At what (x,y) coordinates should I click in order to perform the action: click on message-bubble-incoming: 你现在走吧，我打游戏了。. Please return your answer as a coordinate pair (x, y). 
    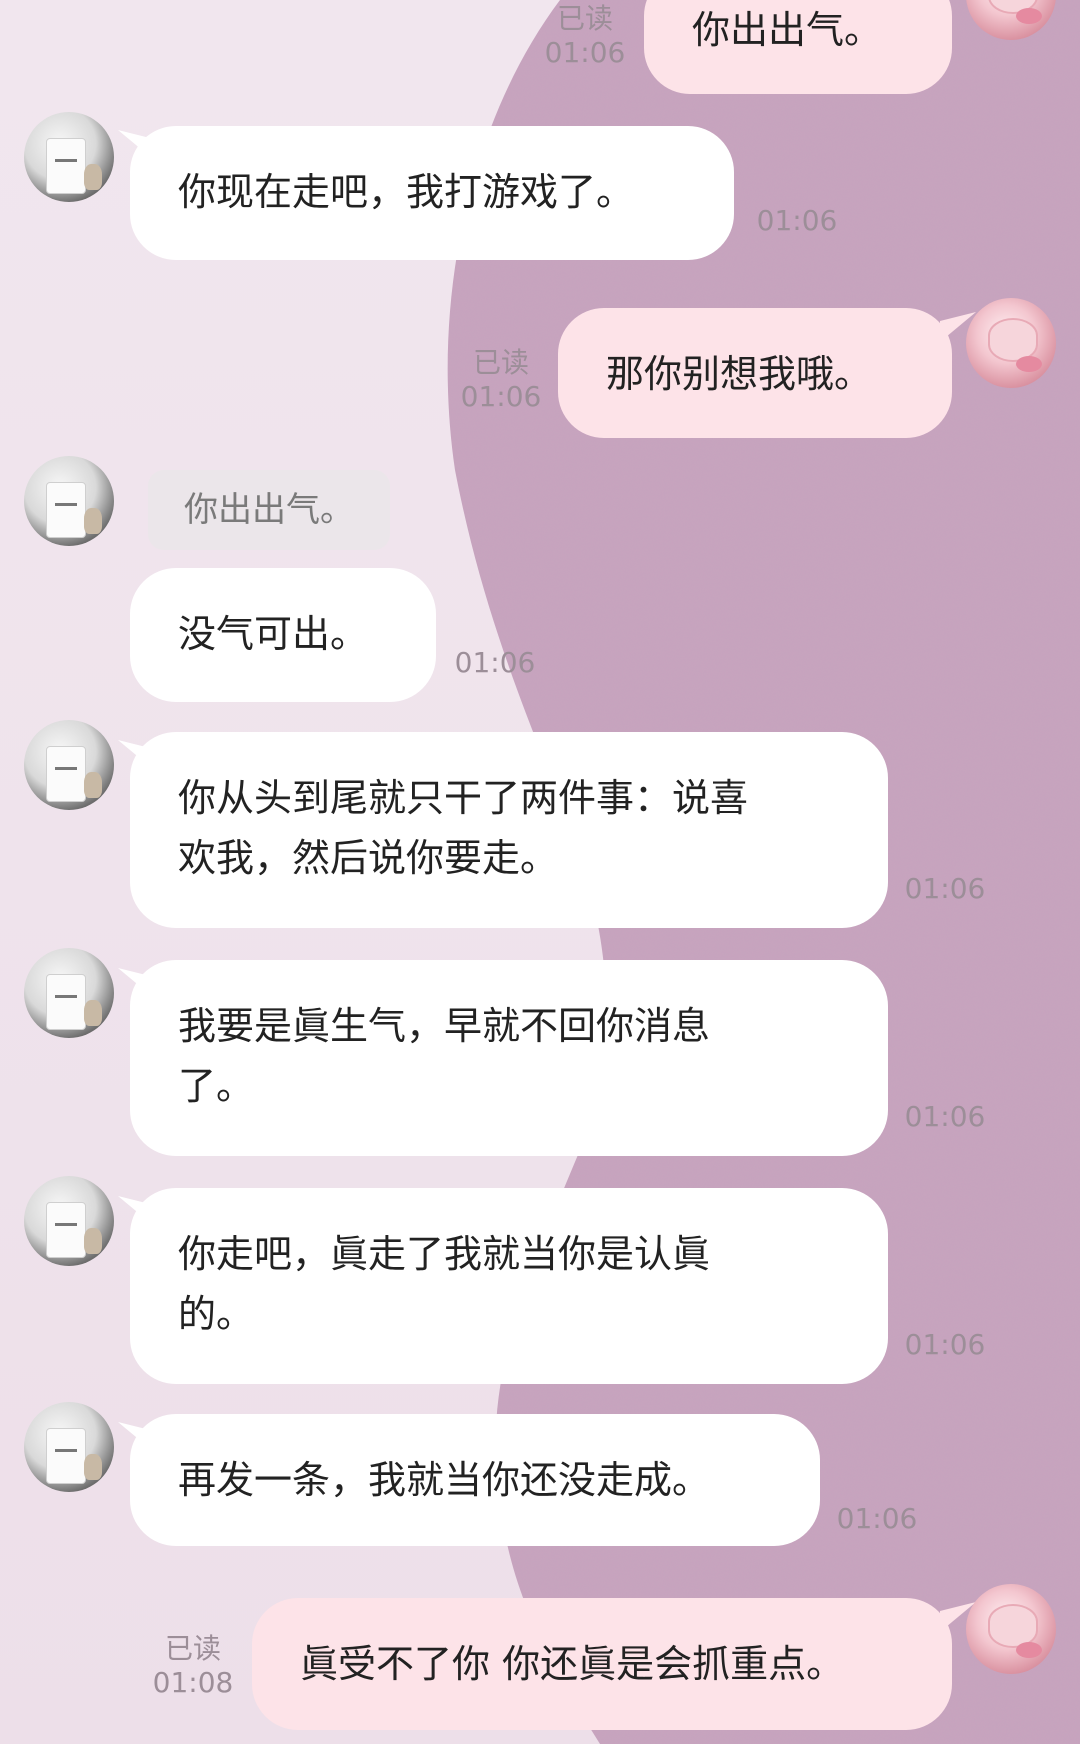
    Looking at the image, I should click on (432, 193).